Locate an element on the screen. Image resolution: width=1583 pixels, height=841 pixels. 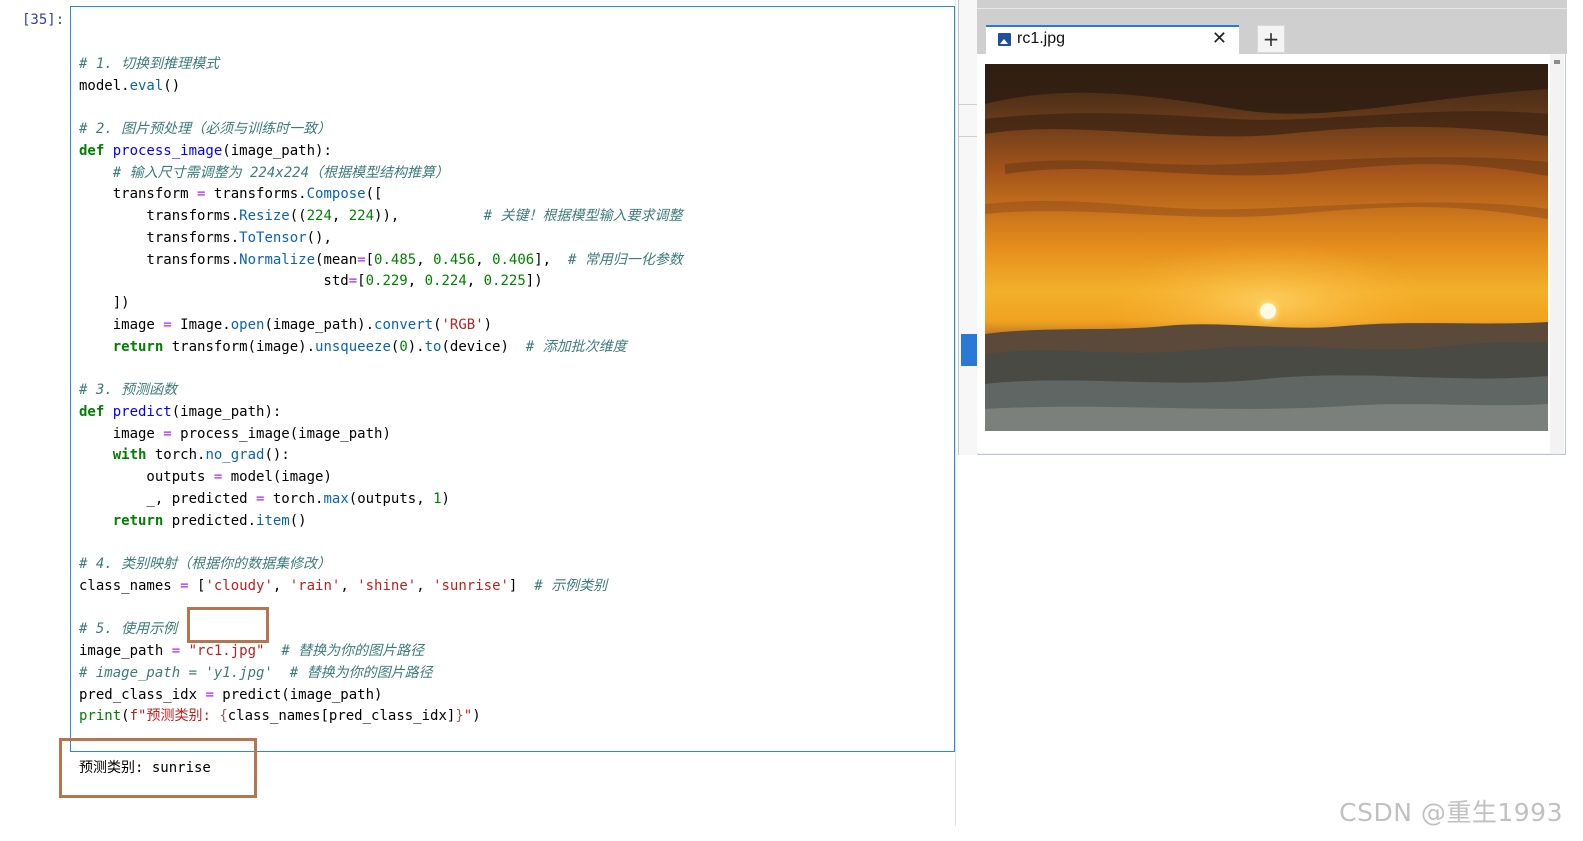
code-token: convert is located at coordinates (404, 324).